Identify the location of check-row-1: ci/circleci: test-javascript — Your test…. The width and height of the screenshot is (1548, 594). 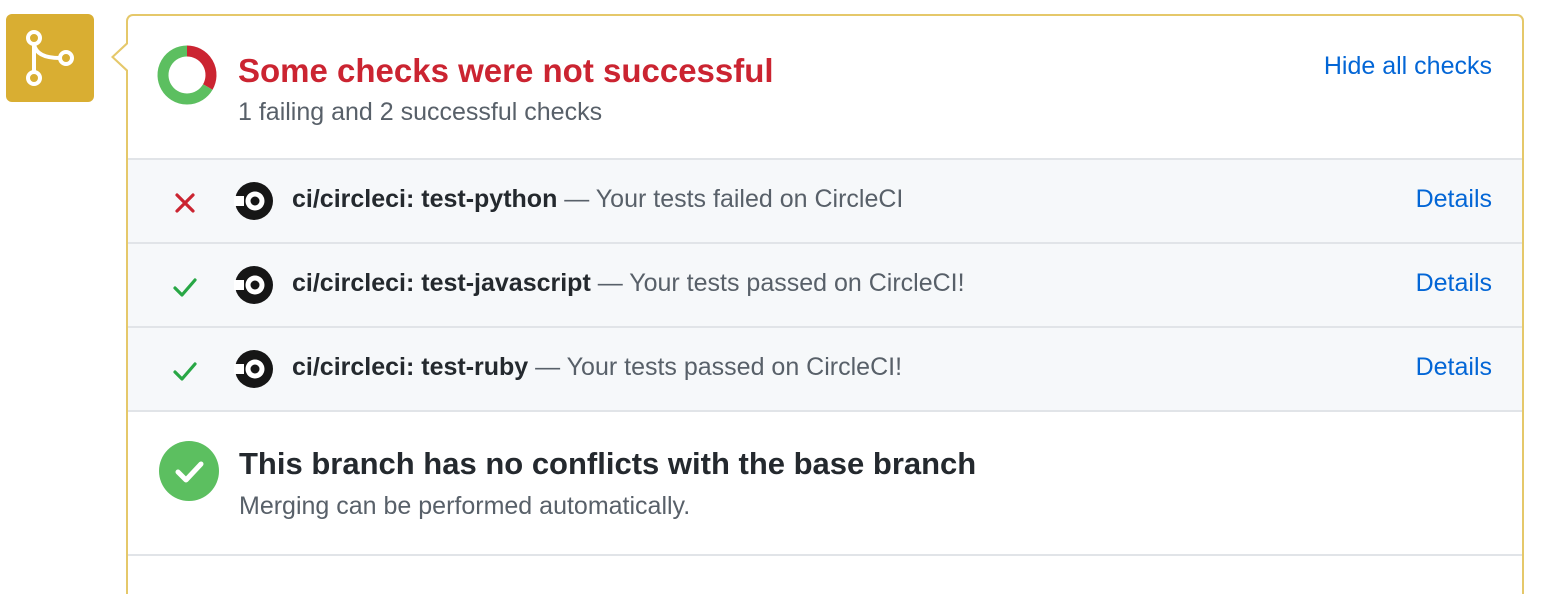
(825, 286).